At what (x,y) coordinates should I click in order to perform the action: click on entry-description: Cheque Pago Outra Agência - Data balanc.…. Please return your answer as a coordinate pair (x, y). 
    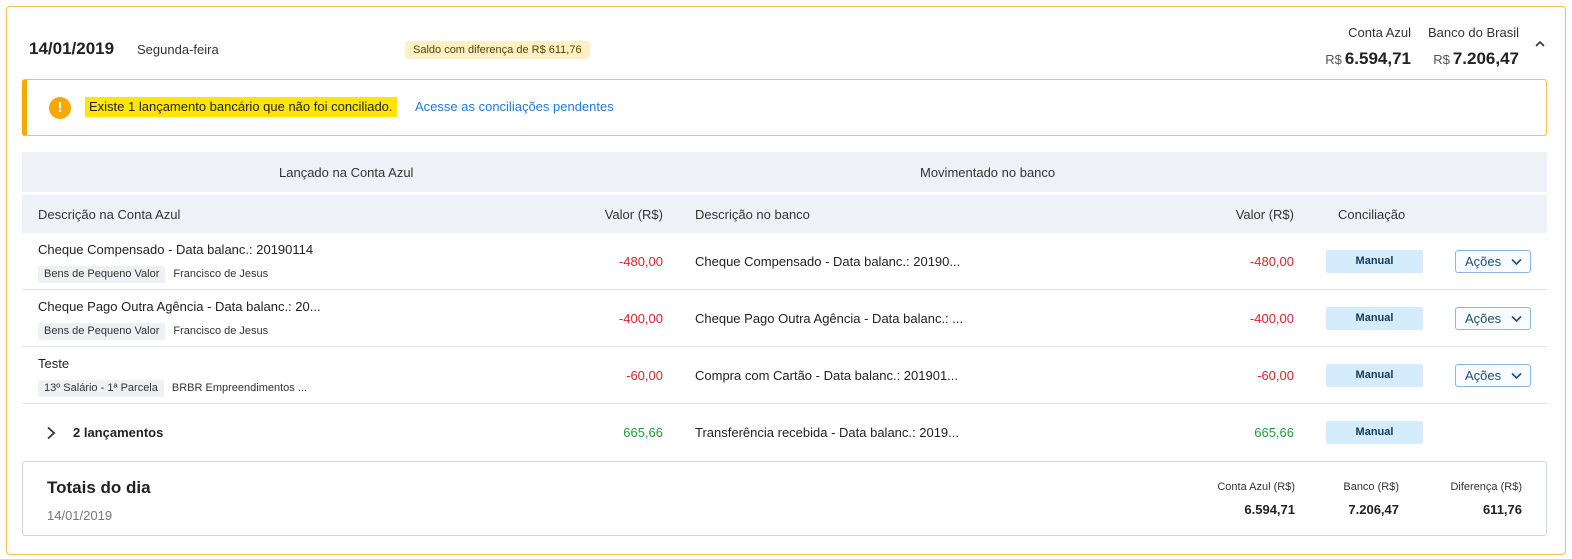
    Looking at the image, I should click on (179, 306).